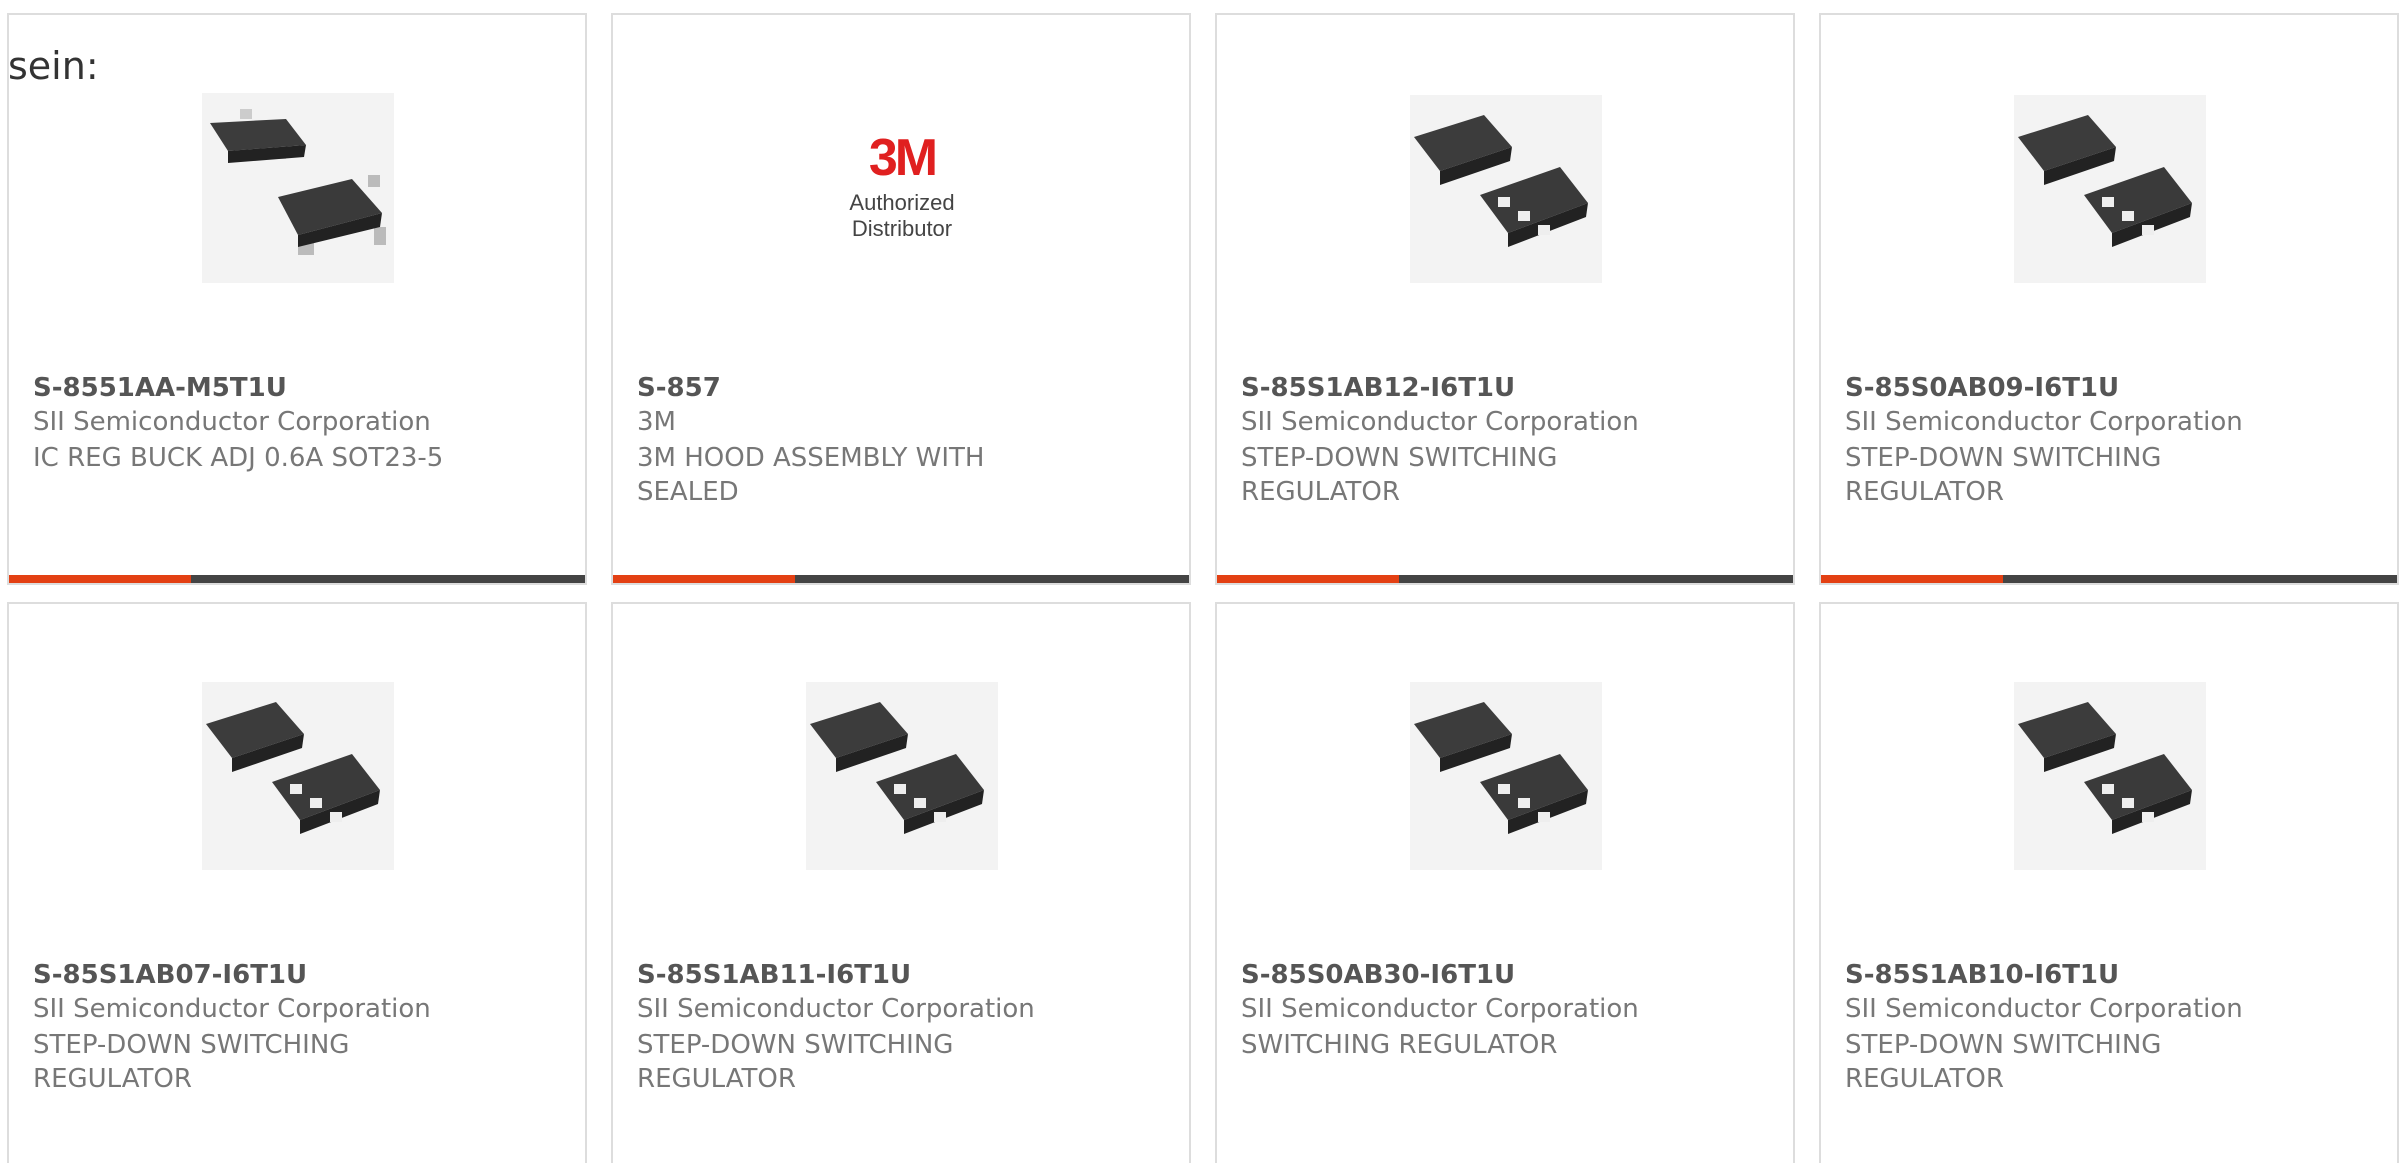 This screenshot has height=1163, width=2400. Describe the element at coordinates (1378, 388) in the screenshot. I see `part-number-link: S-85S1AB12-I6T1U` at that location.